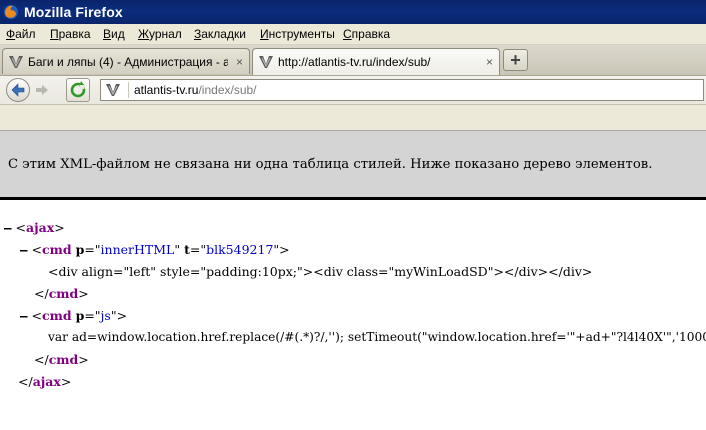 This screenshot has height=430, width=706. Describe the element at coordinates (515, 60) in the screenshot. I see `new-tab-button: +` at that location.